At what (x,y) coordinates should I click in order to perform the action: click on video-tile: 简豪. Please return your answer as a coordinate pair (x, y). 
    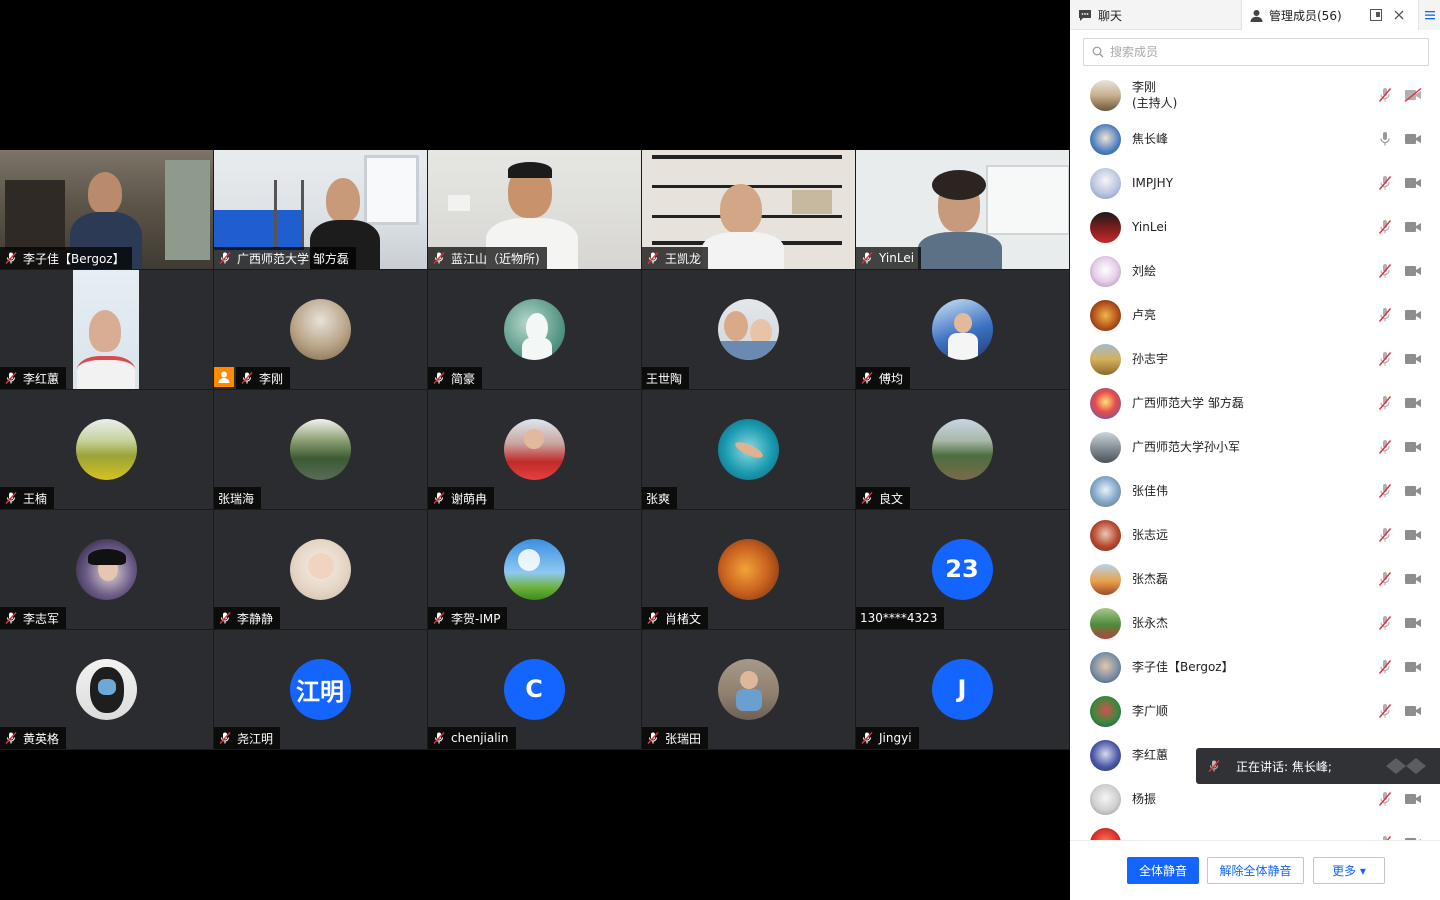
    Looking at the image, I should click on (535, 330).